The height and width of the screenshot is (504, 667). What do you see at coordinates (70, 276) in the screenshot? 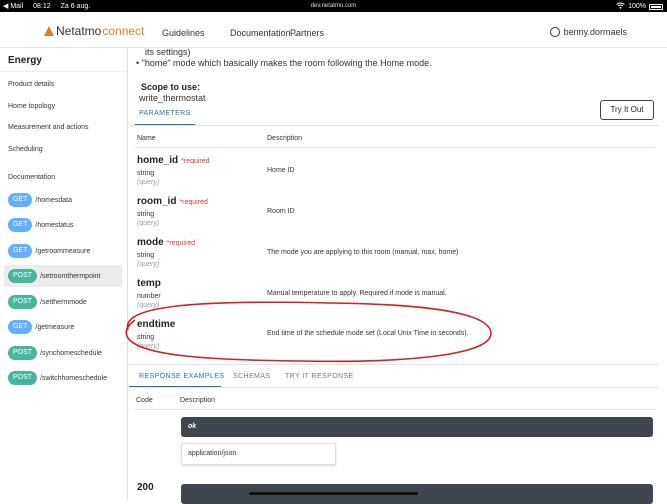
I see `endpoint-path: /setroomthermpoint` at bounding box center [70, 276].